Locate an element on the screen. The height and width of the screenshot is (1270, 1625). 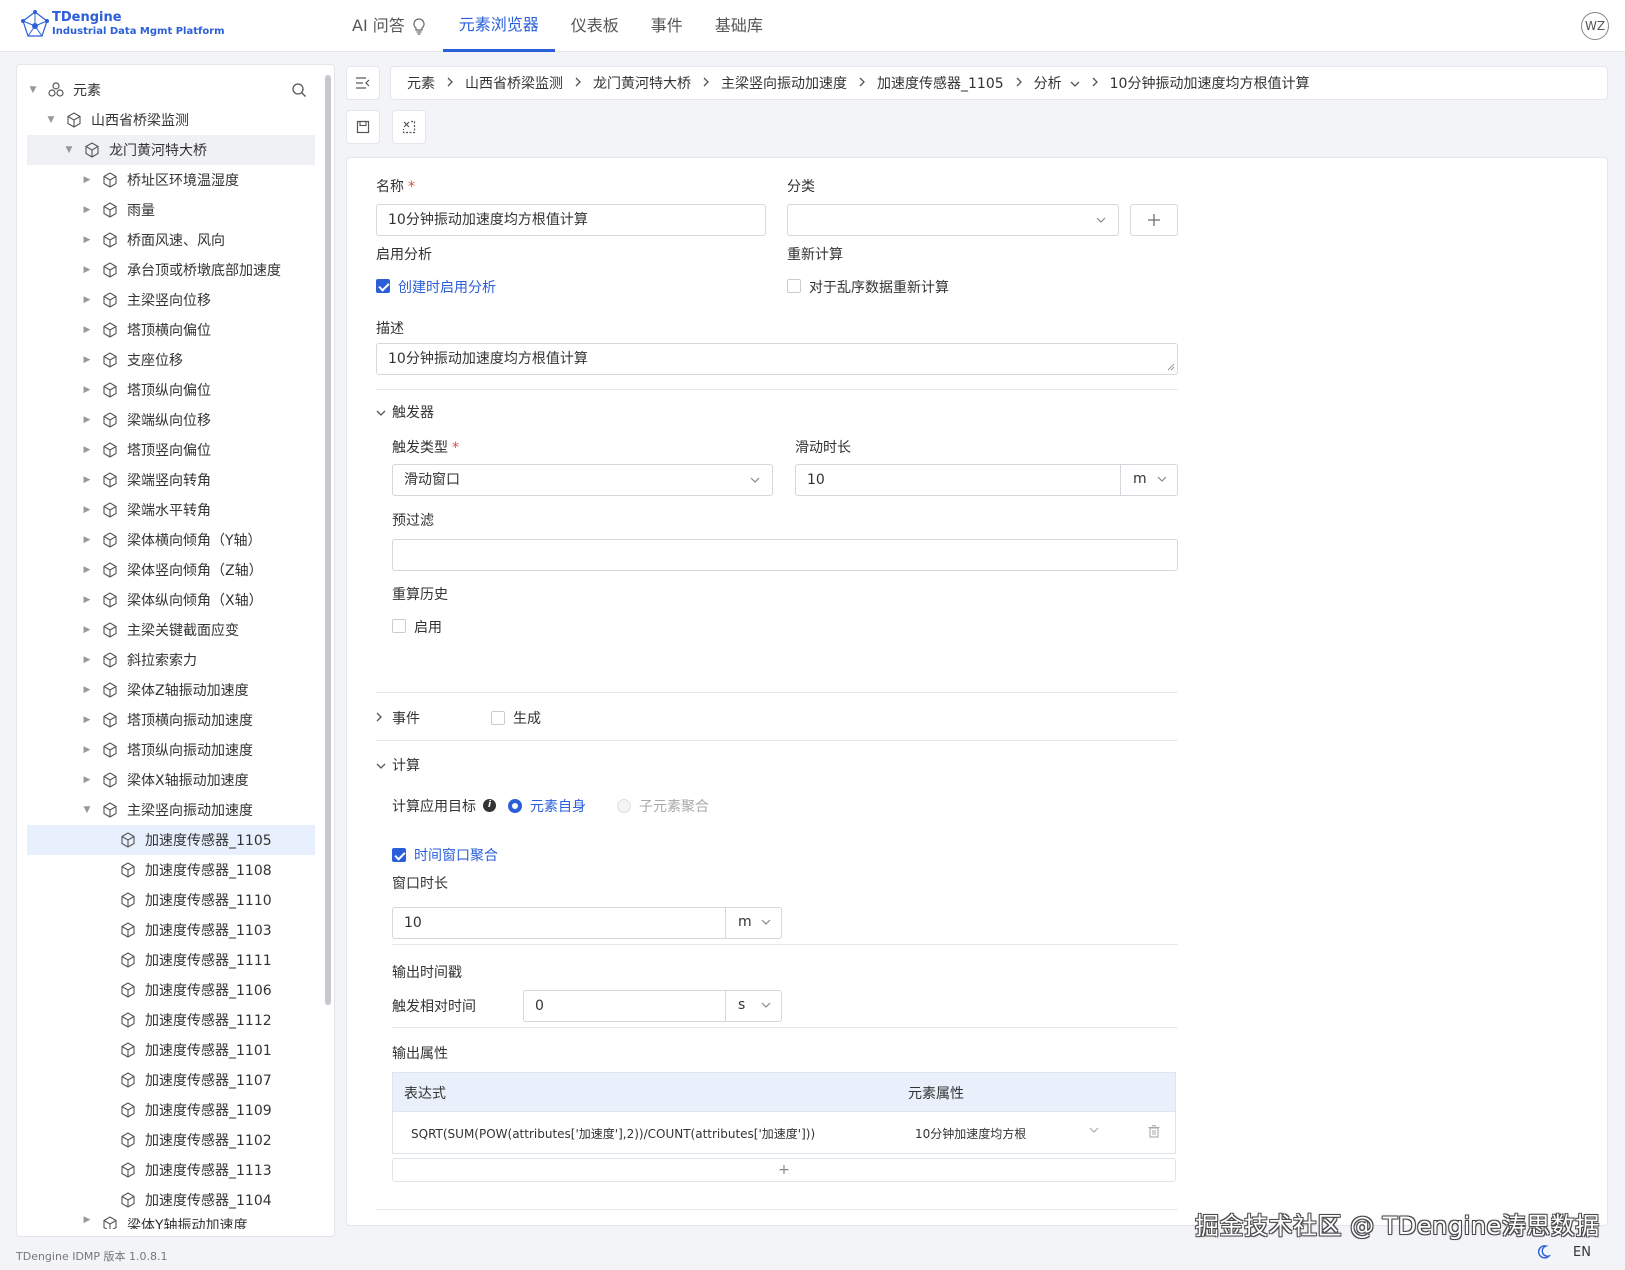
tree-item: 加速度传感器_1102 is located at coordinates (171, 1140).